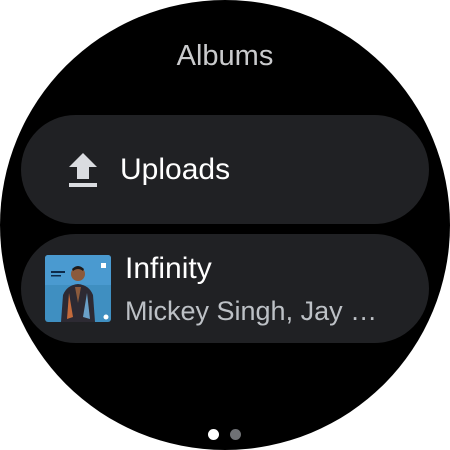 Image resolution: width=450 pixels, height=450 pixels. I want to click on upload-icon, so click(83, 170).